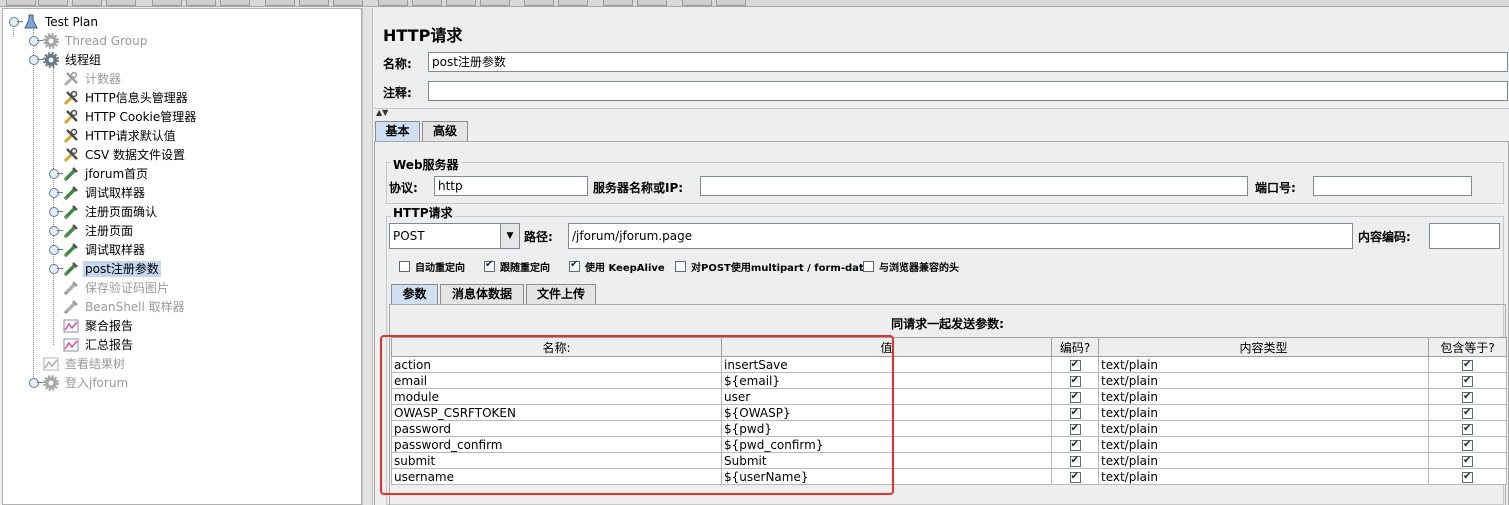  Describe the element at coordinates (432, 266) in the screenshot. I see `option-auto-redirect: 自动重定向` at that location.